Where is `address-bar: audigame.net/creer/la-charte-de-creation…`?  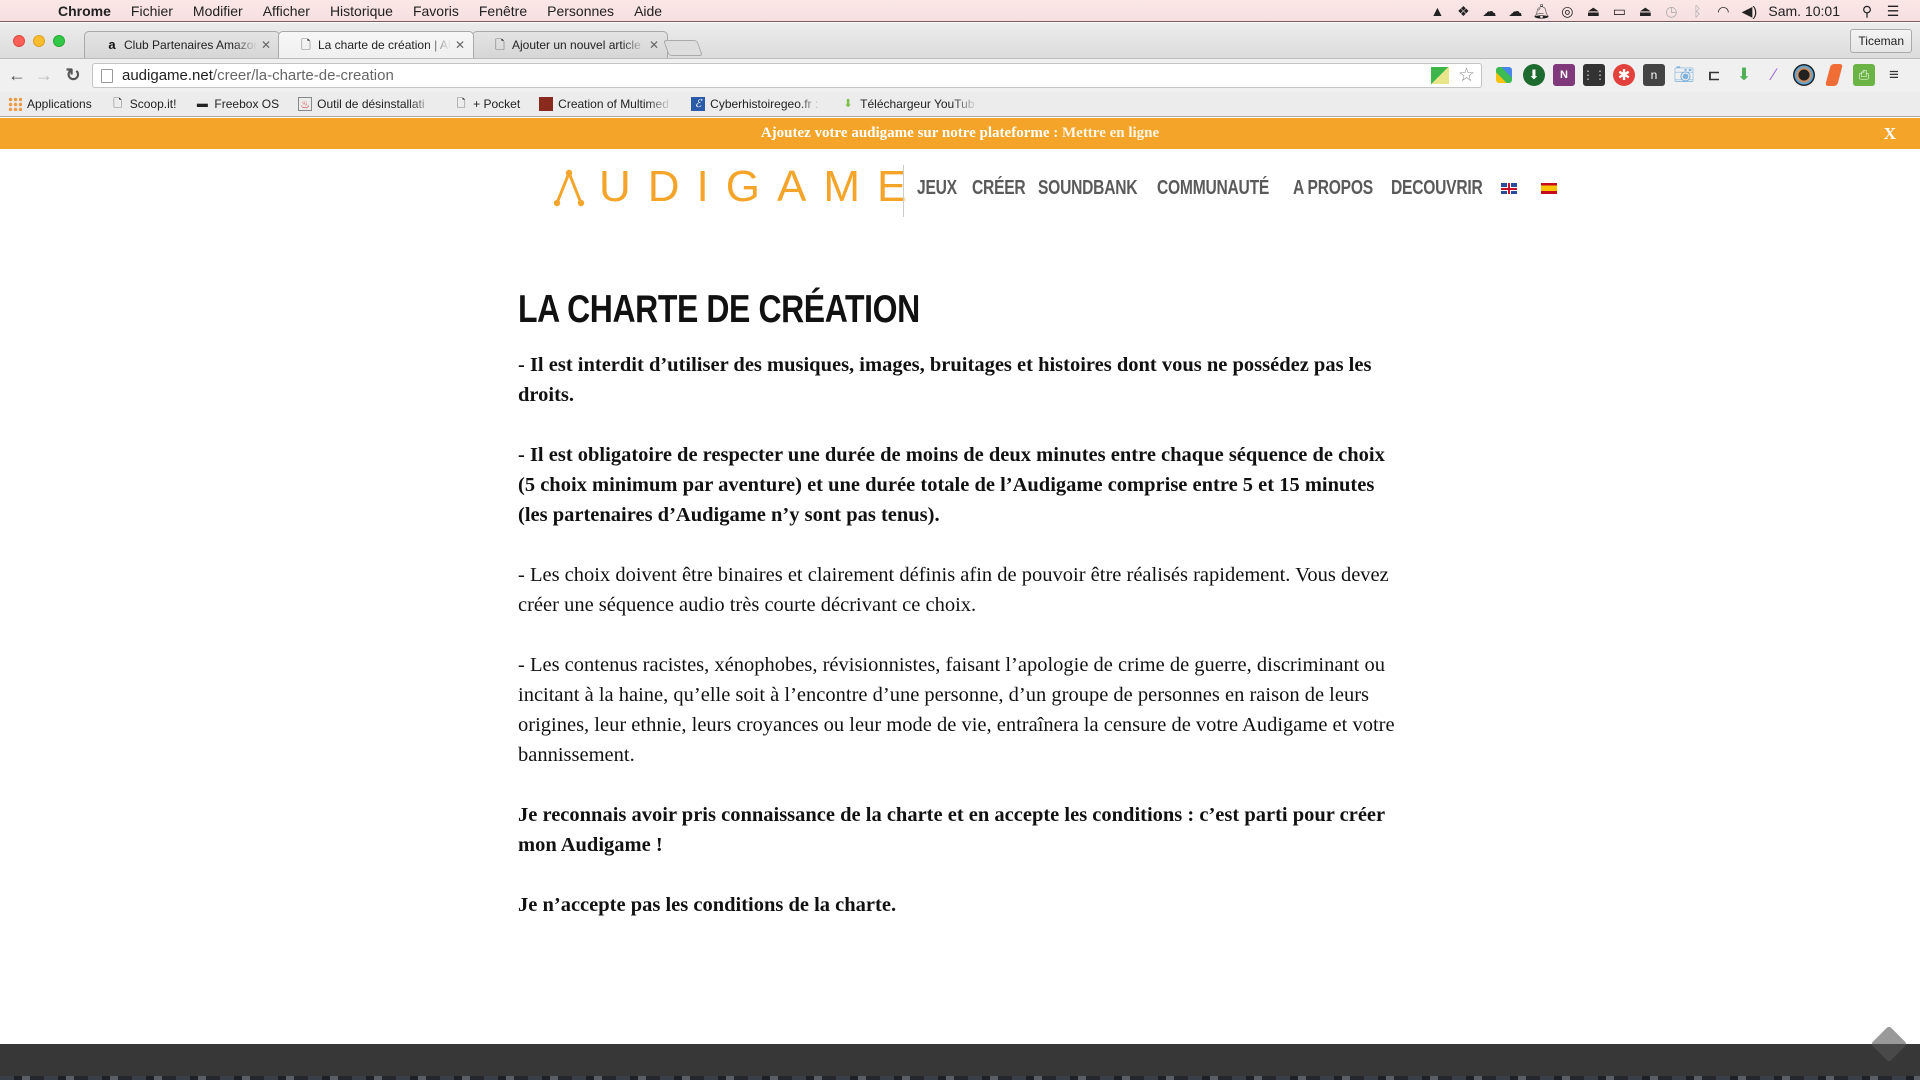
address-bar: audigame.net/creer/la-charte-de-creation… is located at coordinates (787, 75).